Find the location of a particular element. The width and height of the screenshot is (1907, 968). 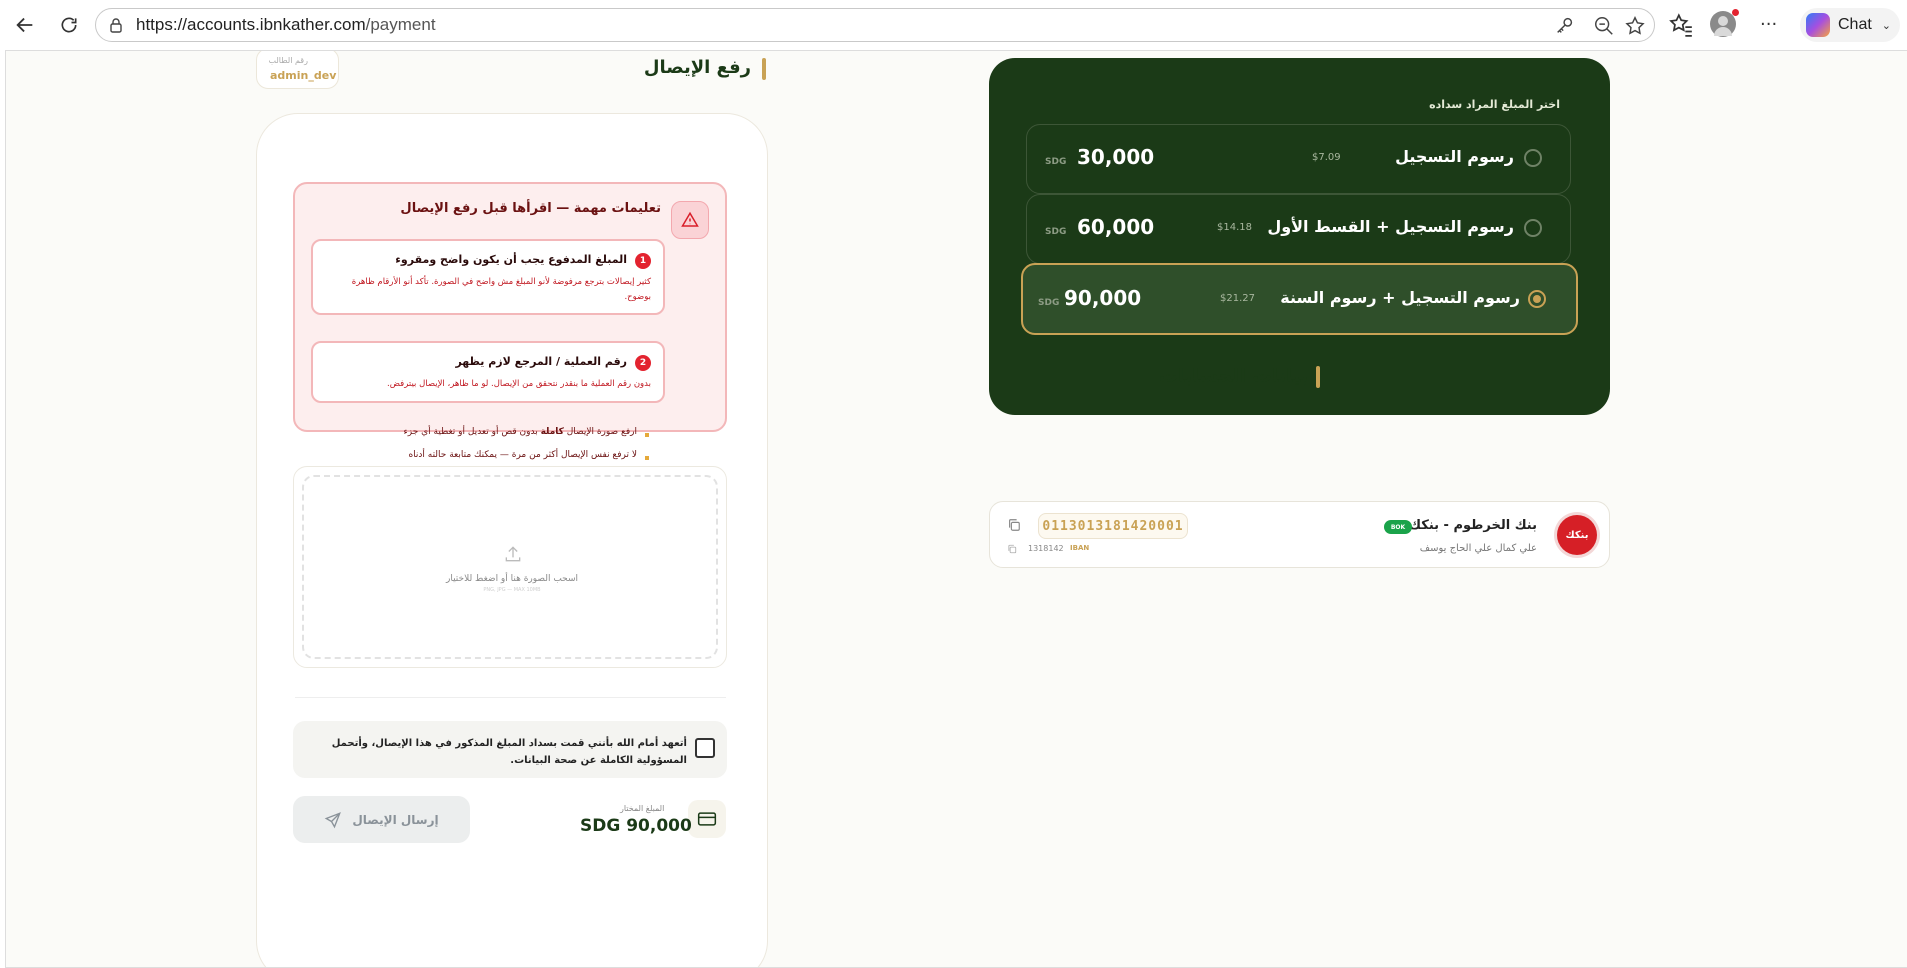

account-holder: علي كمال علي الحاج يوسف is located at coordinates (1478, 548).